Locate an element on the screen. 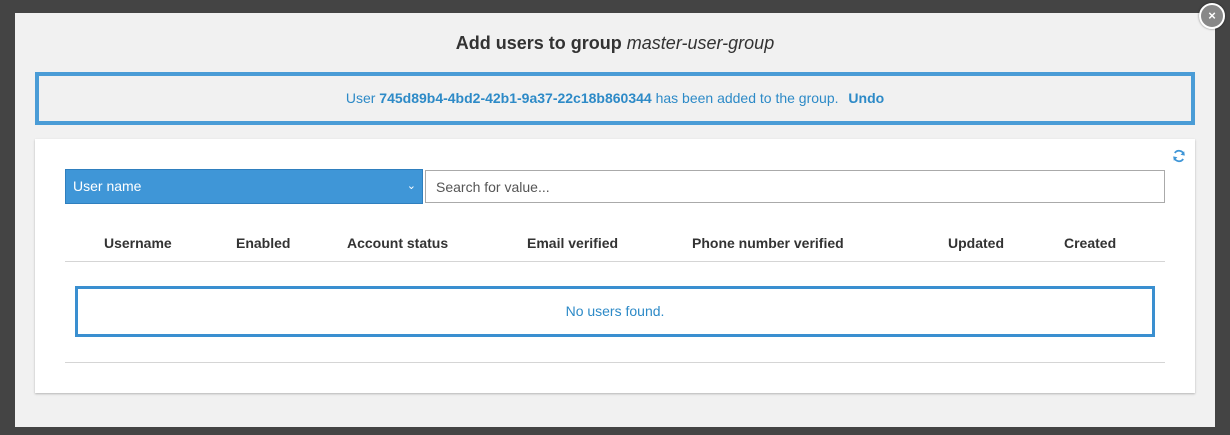 Image resolution: width=1230 pixels, height=435 pixels. attribute-select-value: User name is located at coordinates (107, 186).